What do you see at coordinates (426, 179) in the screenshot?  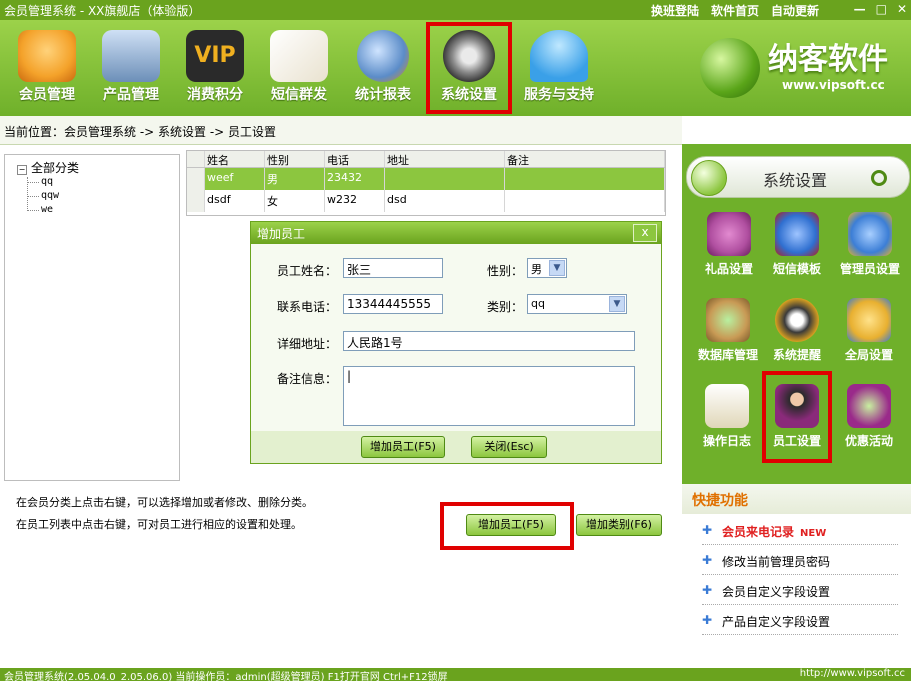 I see `table-row: weef 男 23432` at bounding box center [426, 179].